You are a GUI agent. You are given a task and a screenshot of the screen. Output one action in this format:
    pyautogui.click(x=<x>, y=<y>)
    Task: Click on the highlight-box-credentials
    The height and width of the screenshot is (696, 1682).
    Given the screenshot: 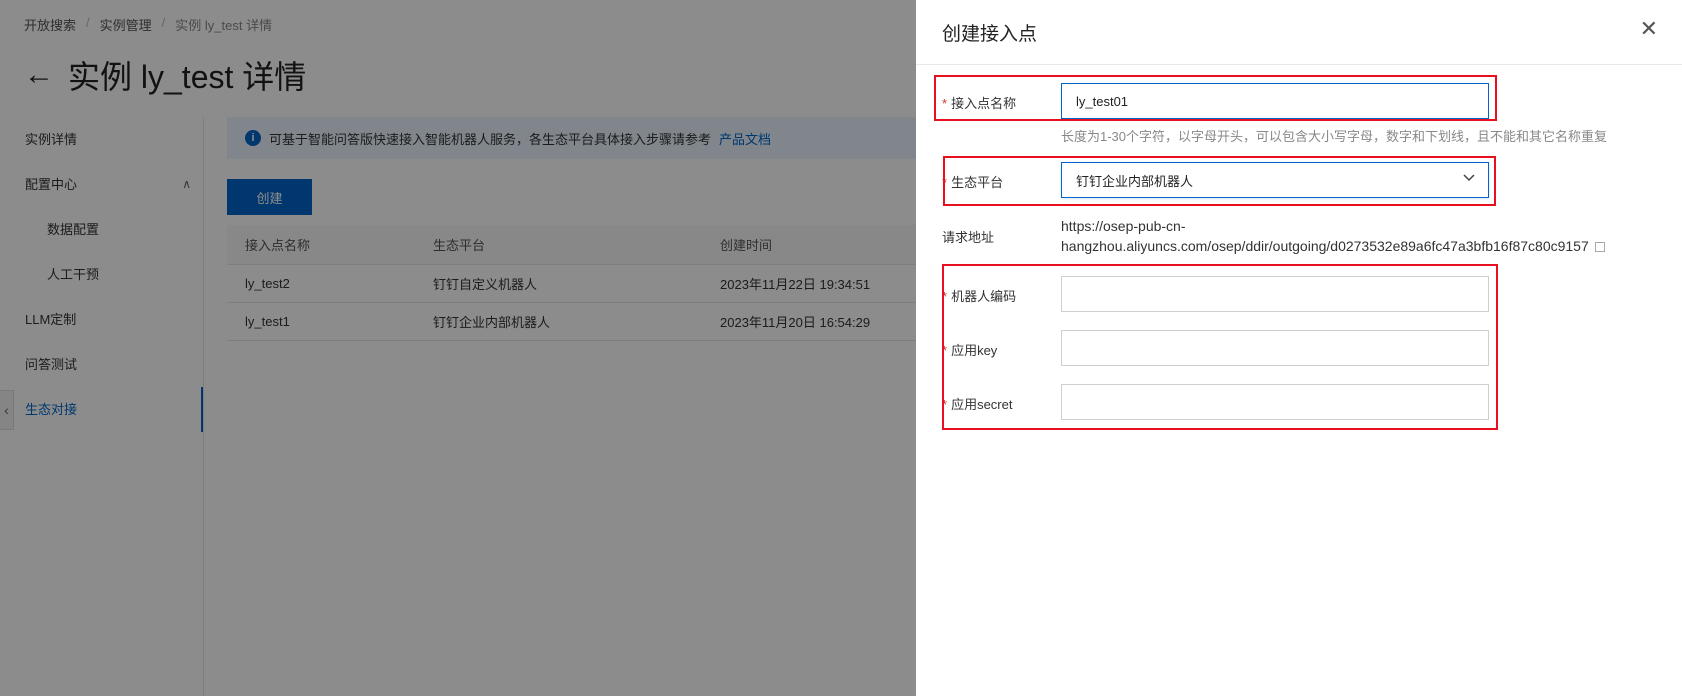 What is the action you would take?
    pyautogui.click(x=1220, y=347)
    